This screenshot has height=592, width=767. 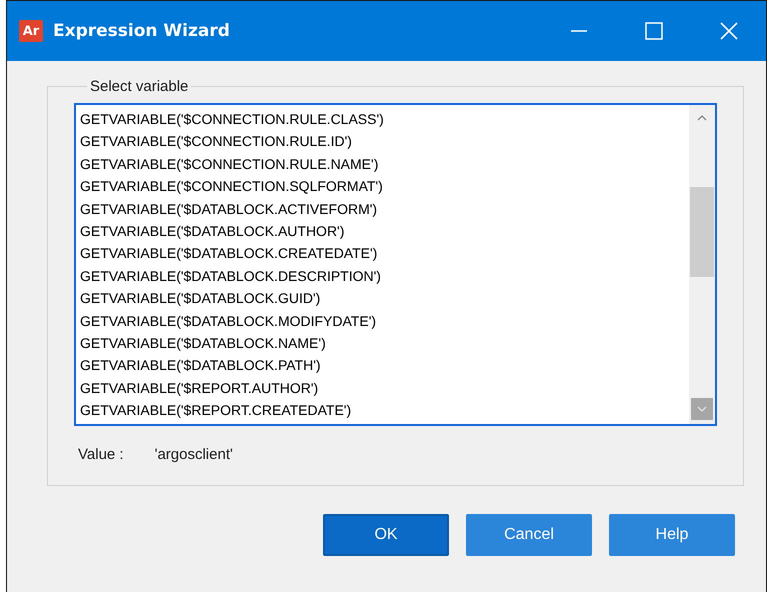 I want to click on variable-item: GETVARIABLE('$DATABLOCK.AUTHOR'), so click(x=384, y=231).